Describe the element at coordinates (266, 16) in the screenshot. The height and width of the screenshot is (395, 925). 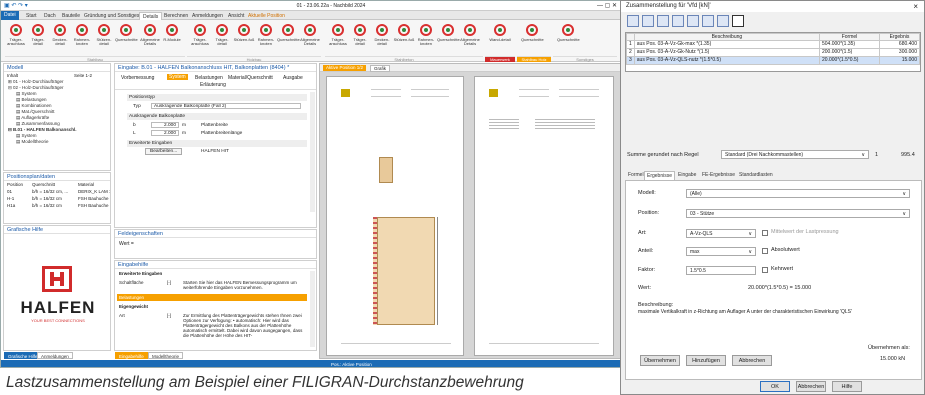
I see `tab-aktuelle-position: Aktuelle Position` at that location.